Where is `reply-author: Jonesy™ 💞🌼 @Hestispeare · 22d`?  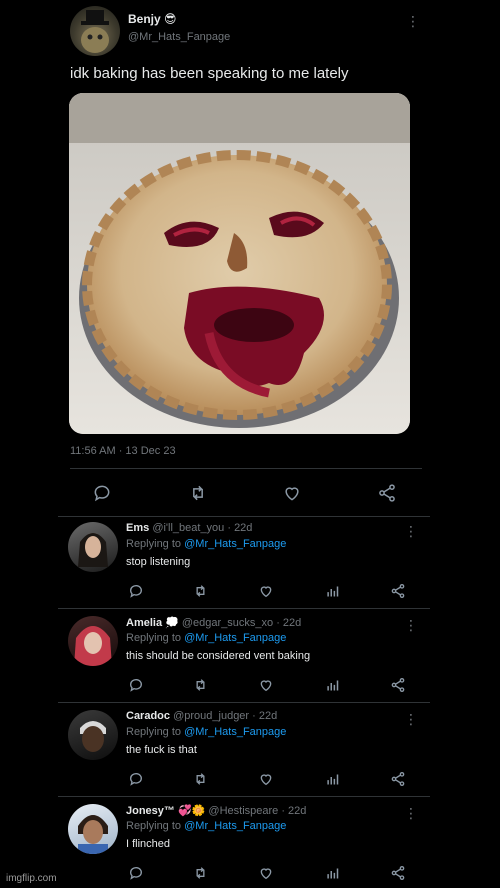 reply-author: Jonesy™ 💞🌼 @Hestispeare · 22d is located at coordinates (216, 810).